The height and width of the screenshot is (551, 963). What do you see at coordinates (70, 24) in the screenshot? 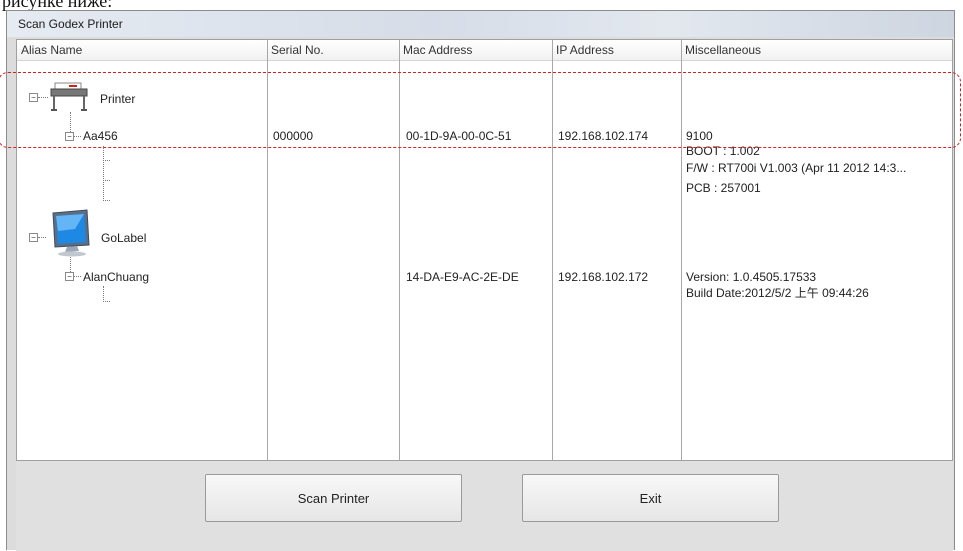
I see `window-title: Scan Godex Printer` at bounding box center [70, 24].